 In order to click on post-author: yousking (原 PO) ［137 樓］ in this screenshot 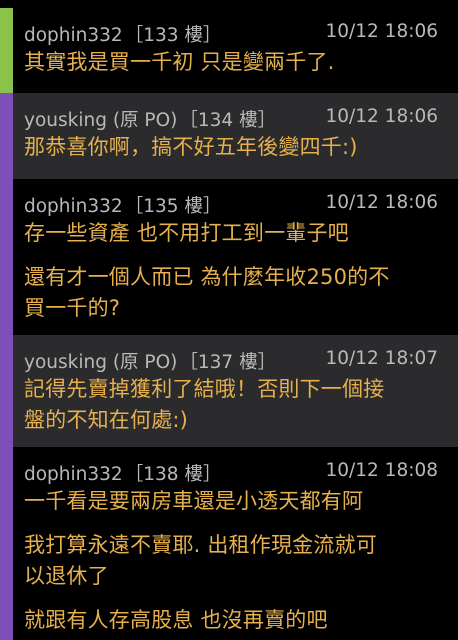, I will do `click(150, 361)`.